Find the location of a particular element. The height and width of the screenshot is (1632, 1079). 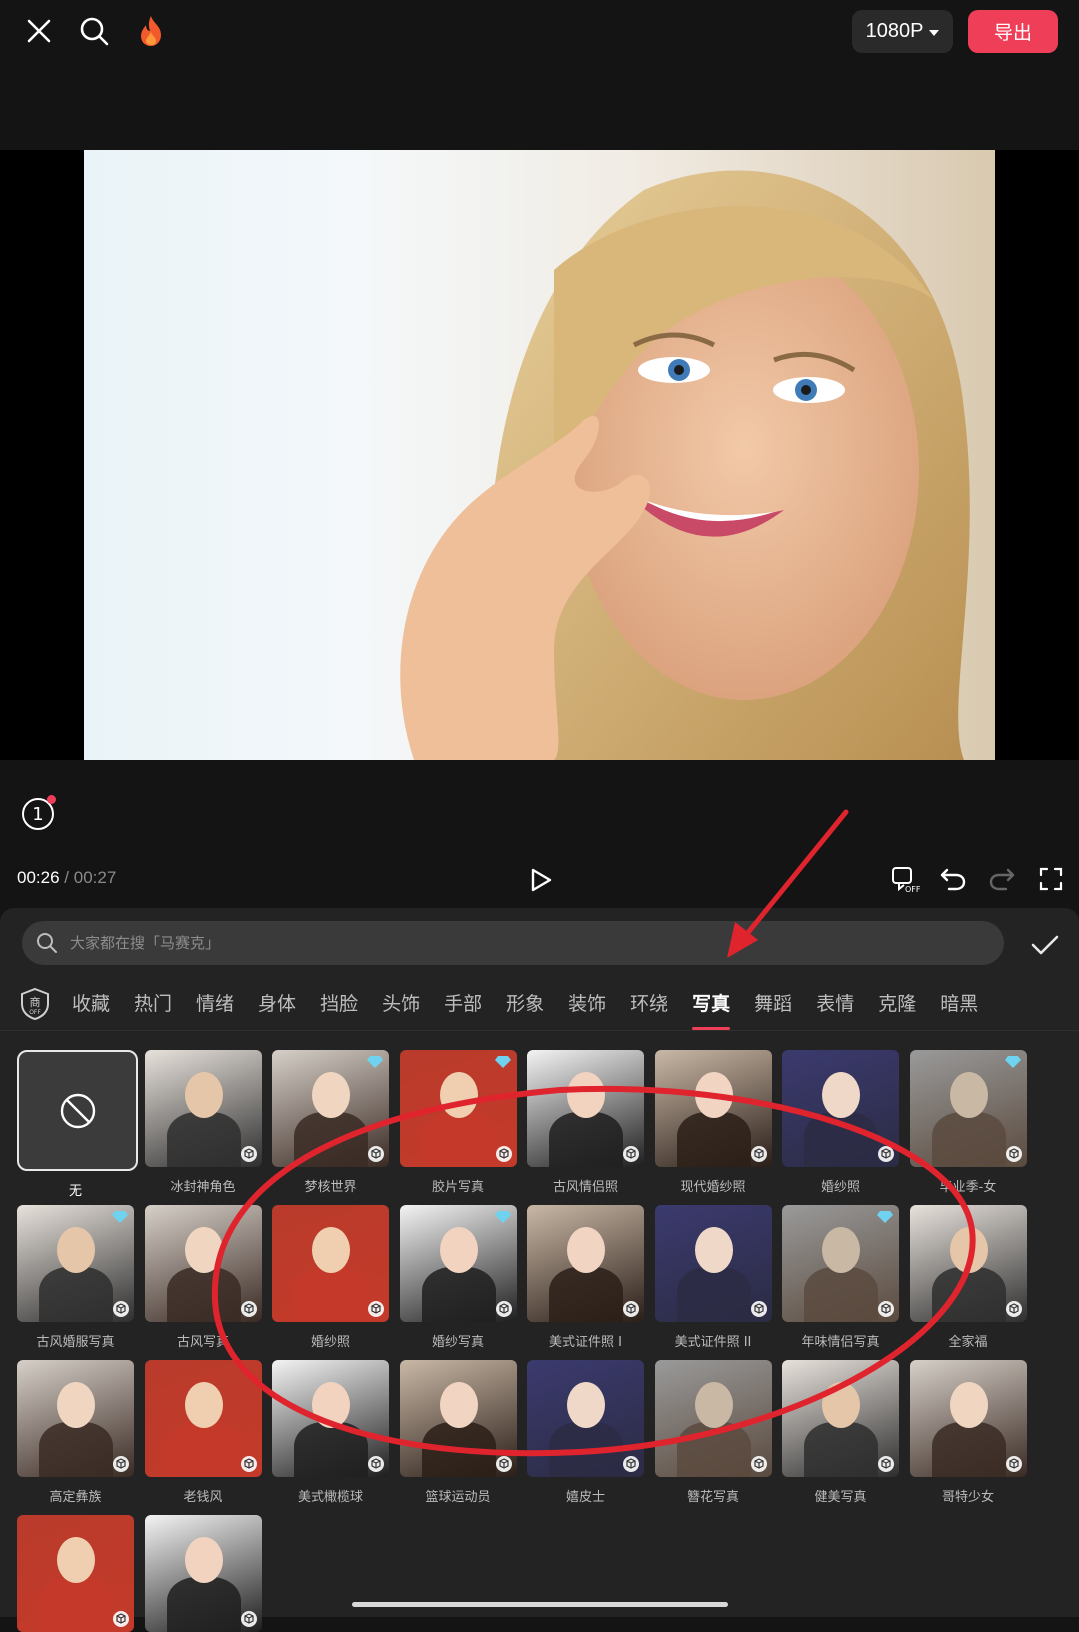

tab-6: 手部 is located at coordinates (463, 1004).